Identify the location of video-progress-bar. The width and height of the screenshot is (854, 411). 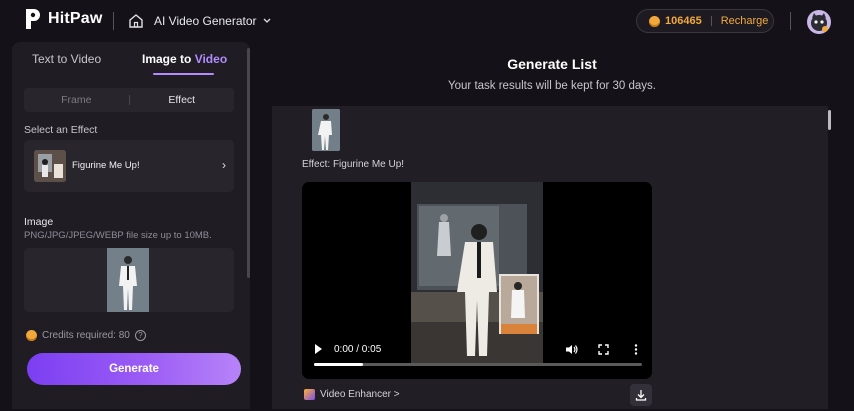
(478, 364).